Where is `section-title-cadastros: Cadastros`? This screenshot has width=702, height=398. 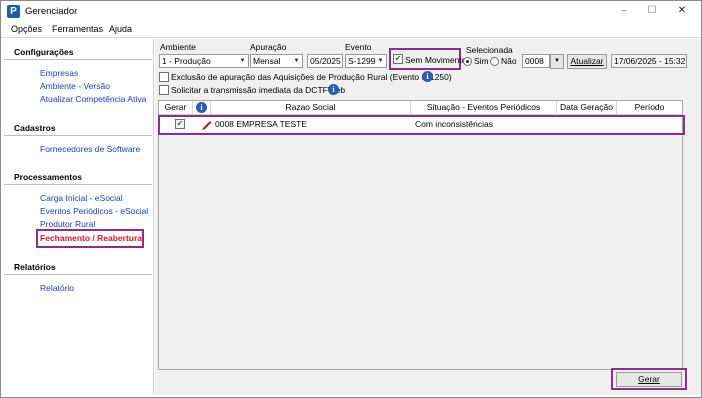 section-title-cadastros: Cadastros is located at coordinates (35, 128).